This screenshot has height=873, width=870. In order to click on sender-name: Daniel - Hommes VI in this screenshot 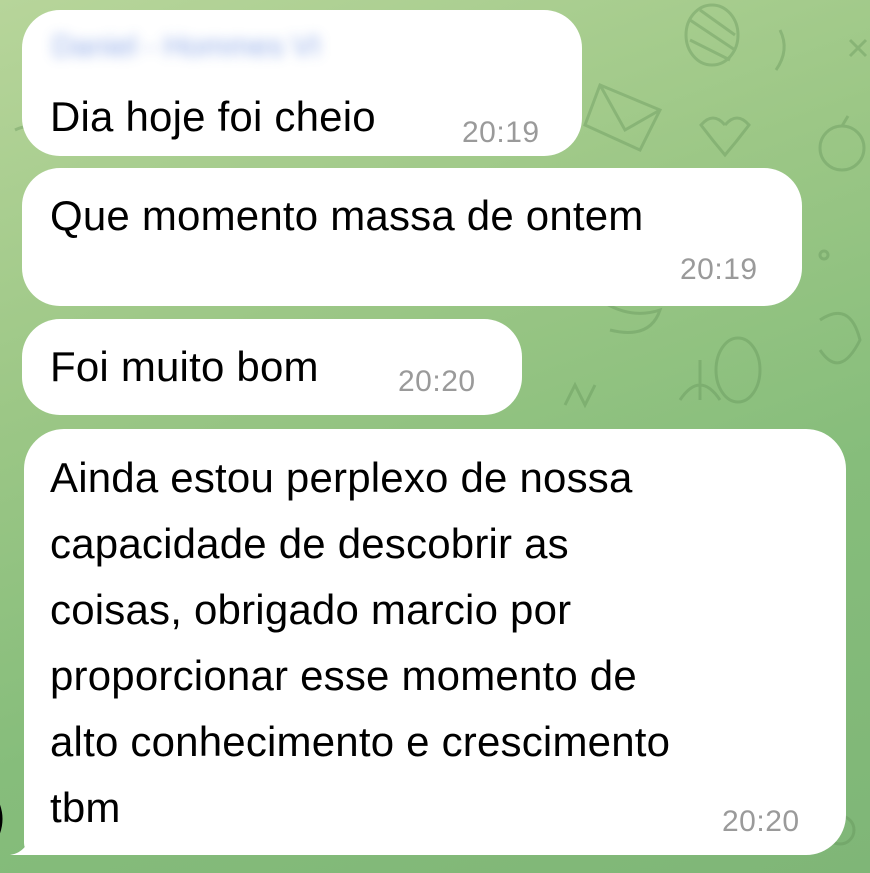, I will do `click(186, 46)`.